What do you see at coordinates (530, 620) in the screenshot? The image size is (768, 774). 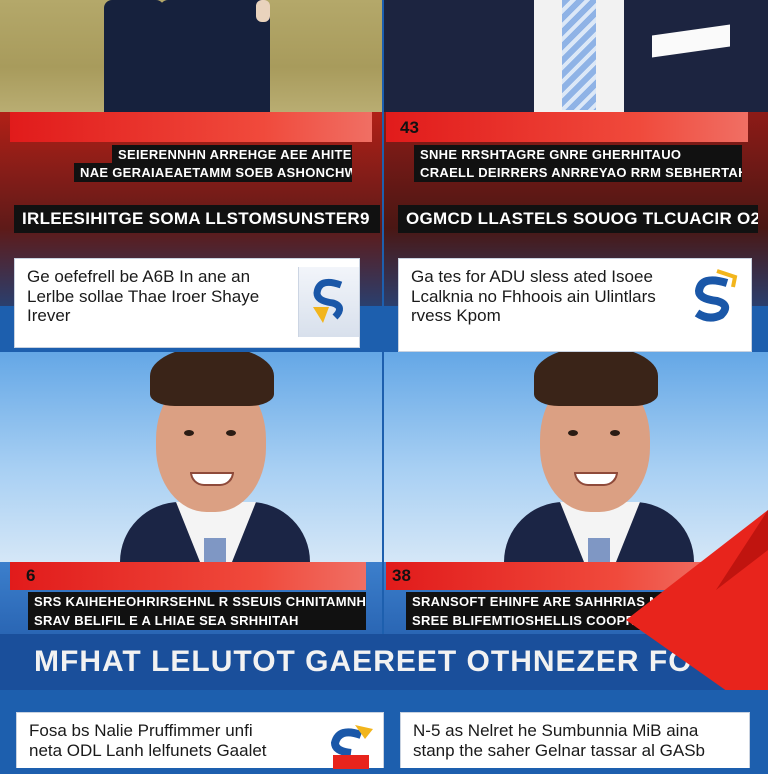 I see `mid-right-ticker-line2: SREE BLIFEMTIOSHELLIS COOPRESE` at bounding box center [530, 620].